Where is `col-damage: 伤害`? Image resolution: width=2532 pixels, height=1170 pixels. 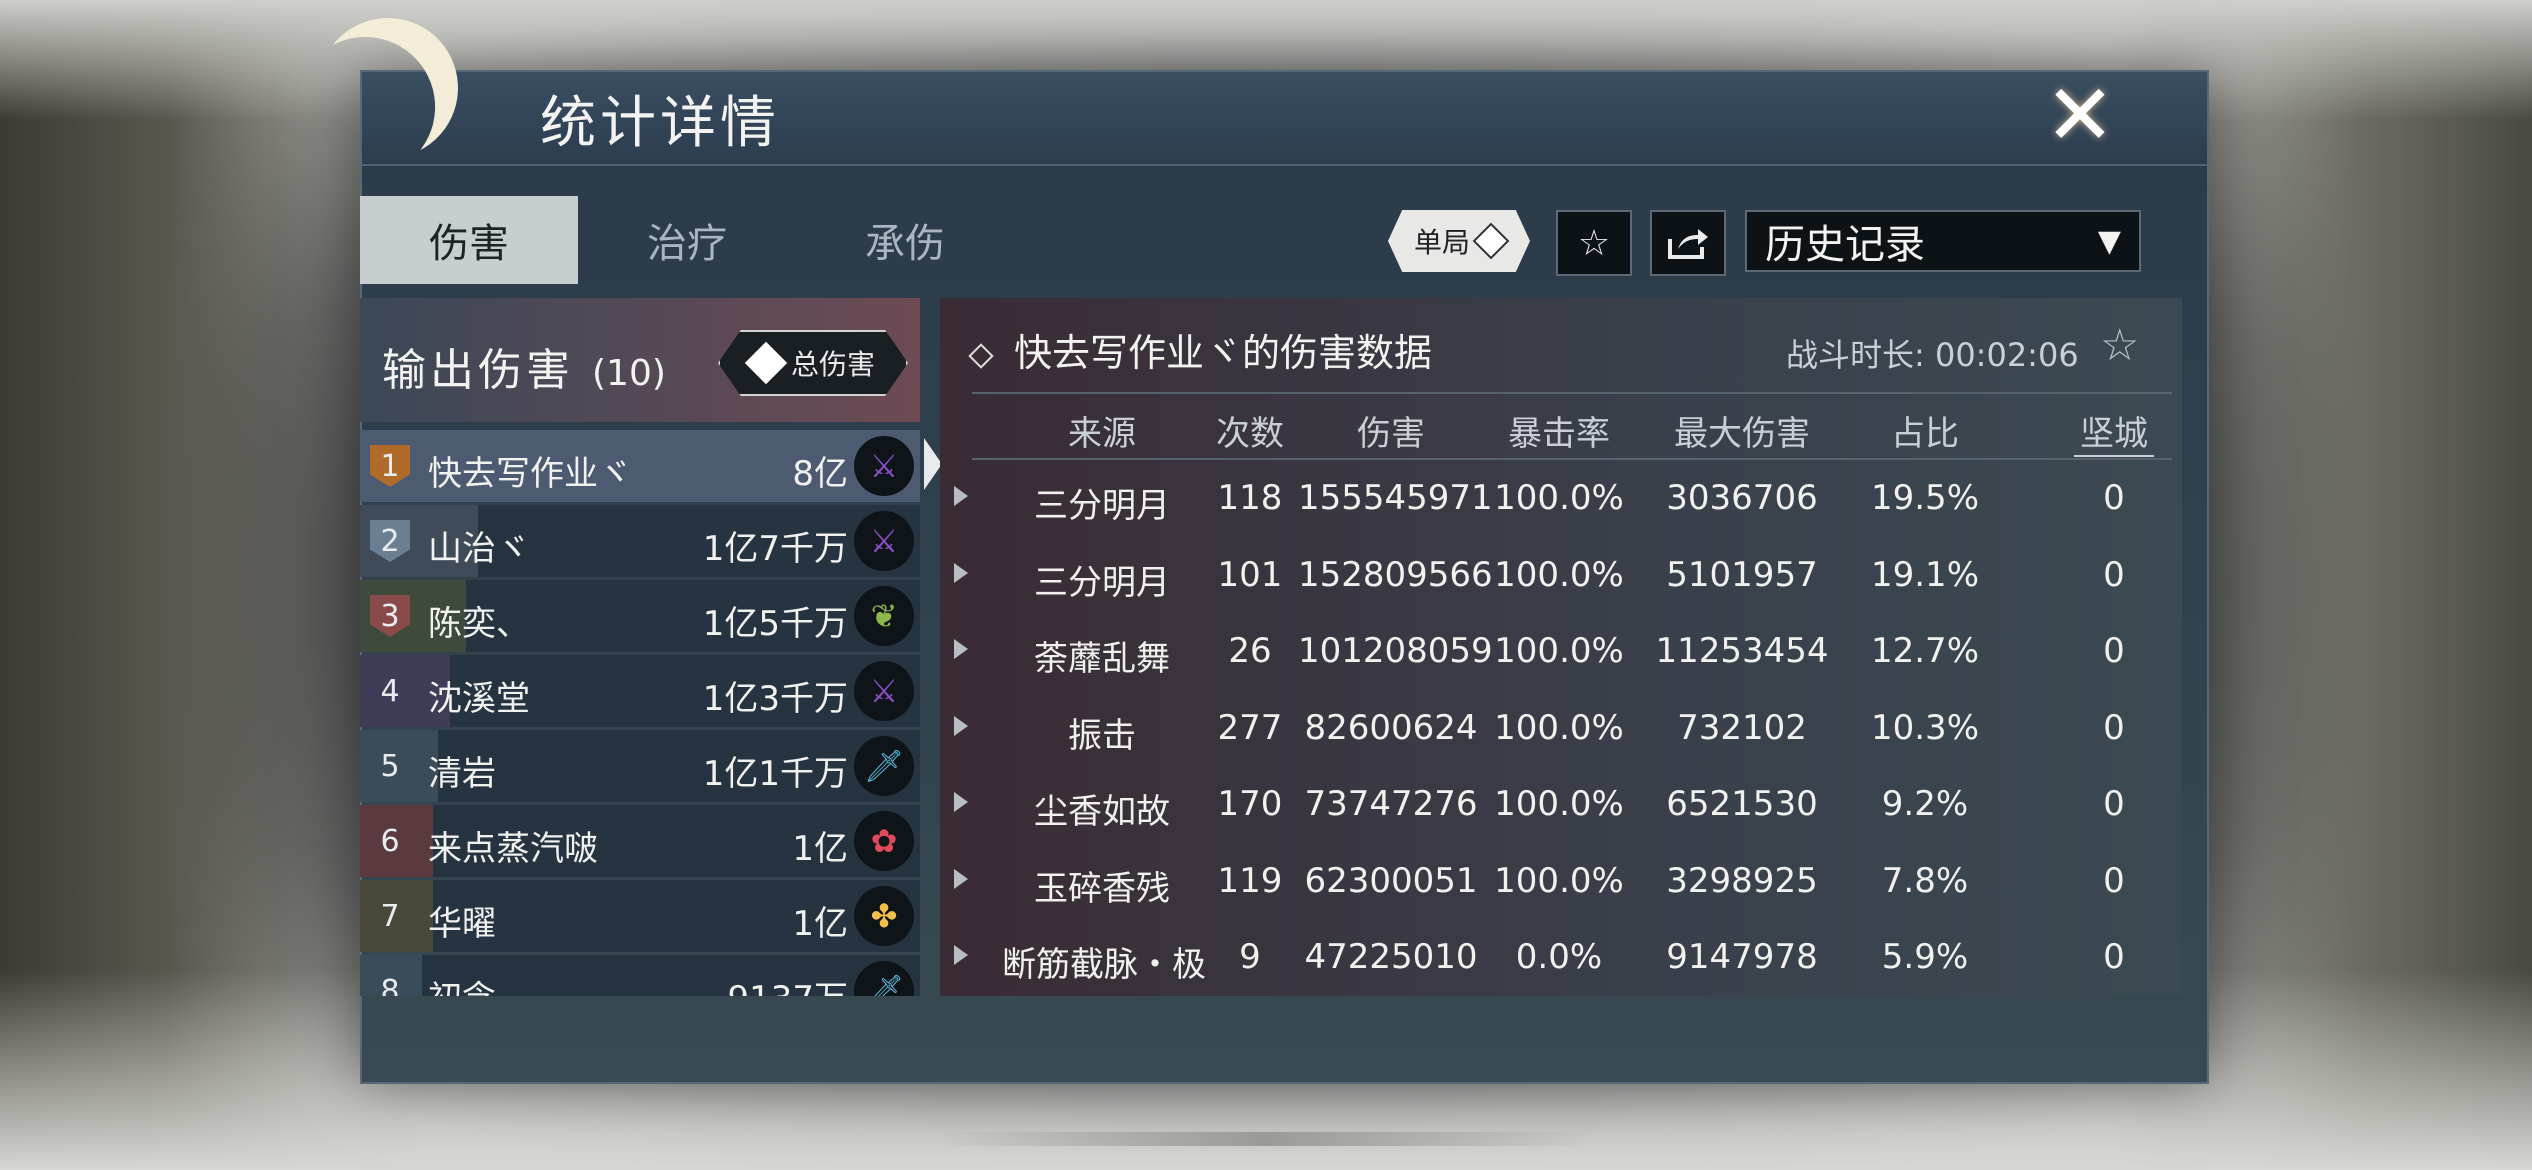
col-damage: 伤害 is located at coordinates (1391, 430).